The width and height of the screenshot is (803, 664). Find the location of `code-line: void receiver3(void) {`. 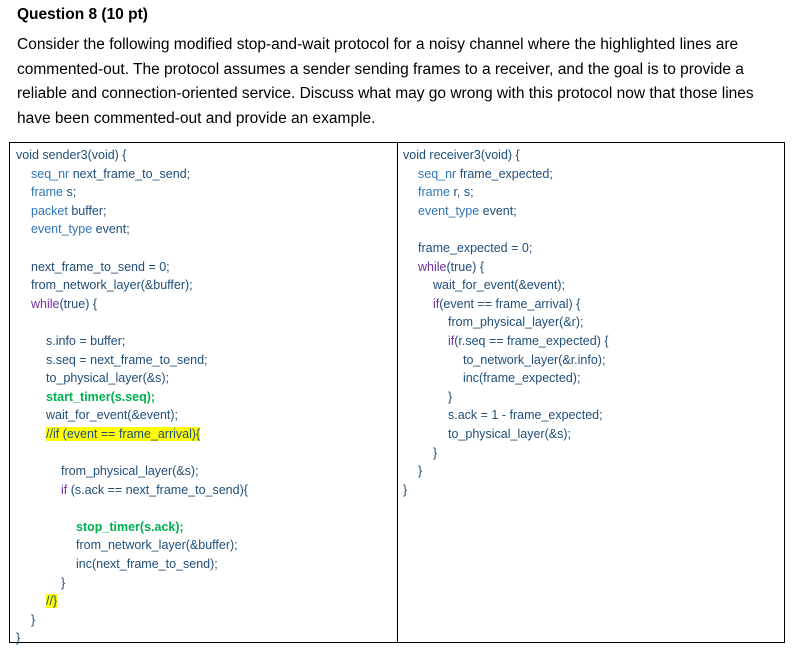

code-line: void receiver3(void) { is located at coordinates (506, 155).